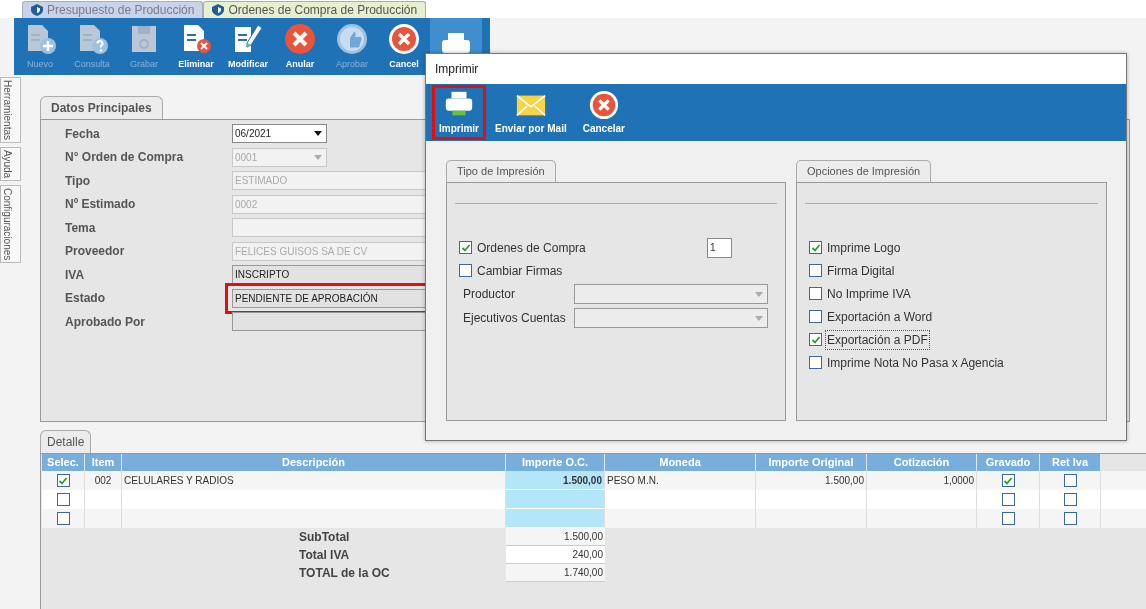  What do you see at coordinates (105, 322) in the screenshot?
I see `field-label: Aprobado Por` at bounding box center [105, 322].